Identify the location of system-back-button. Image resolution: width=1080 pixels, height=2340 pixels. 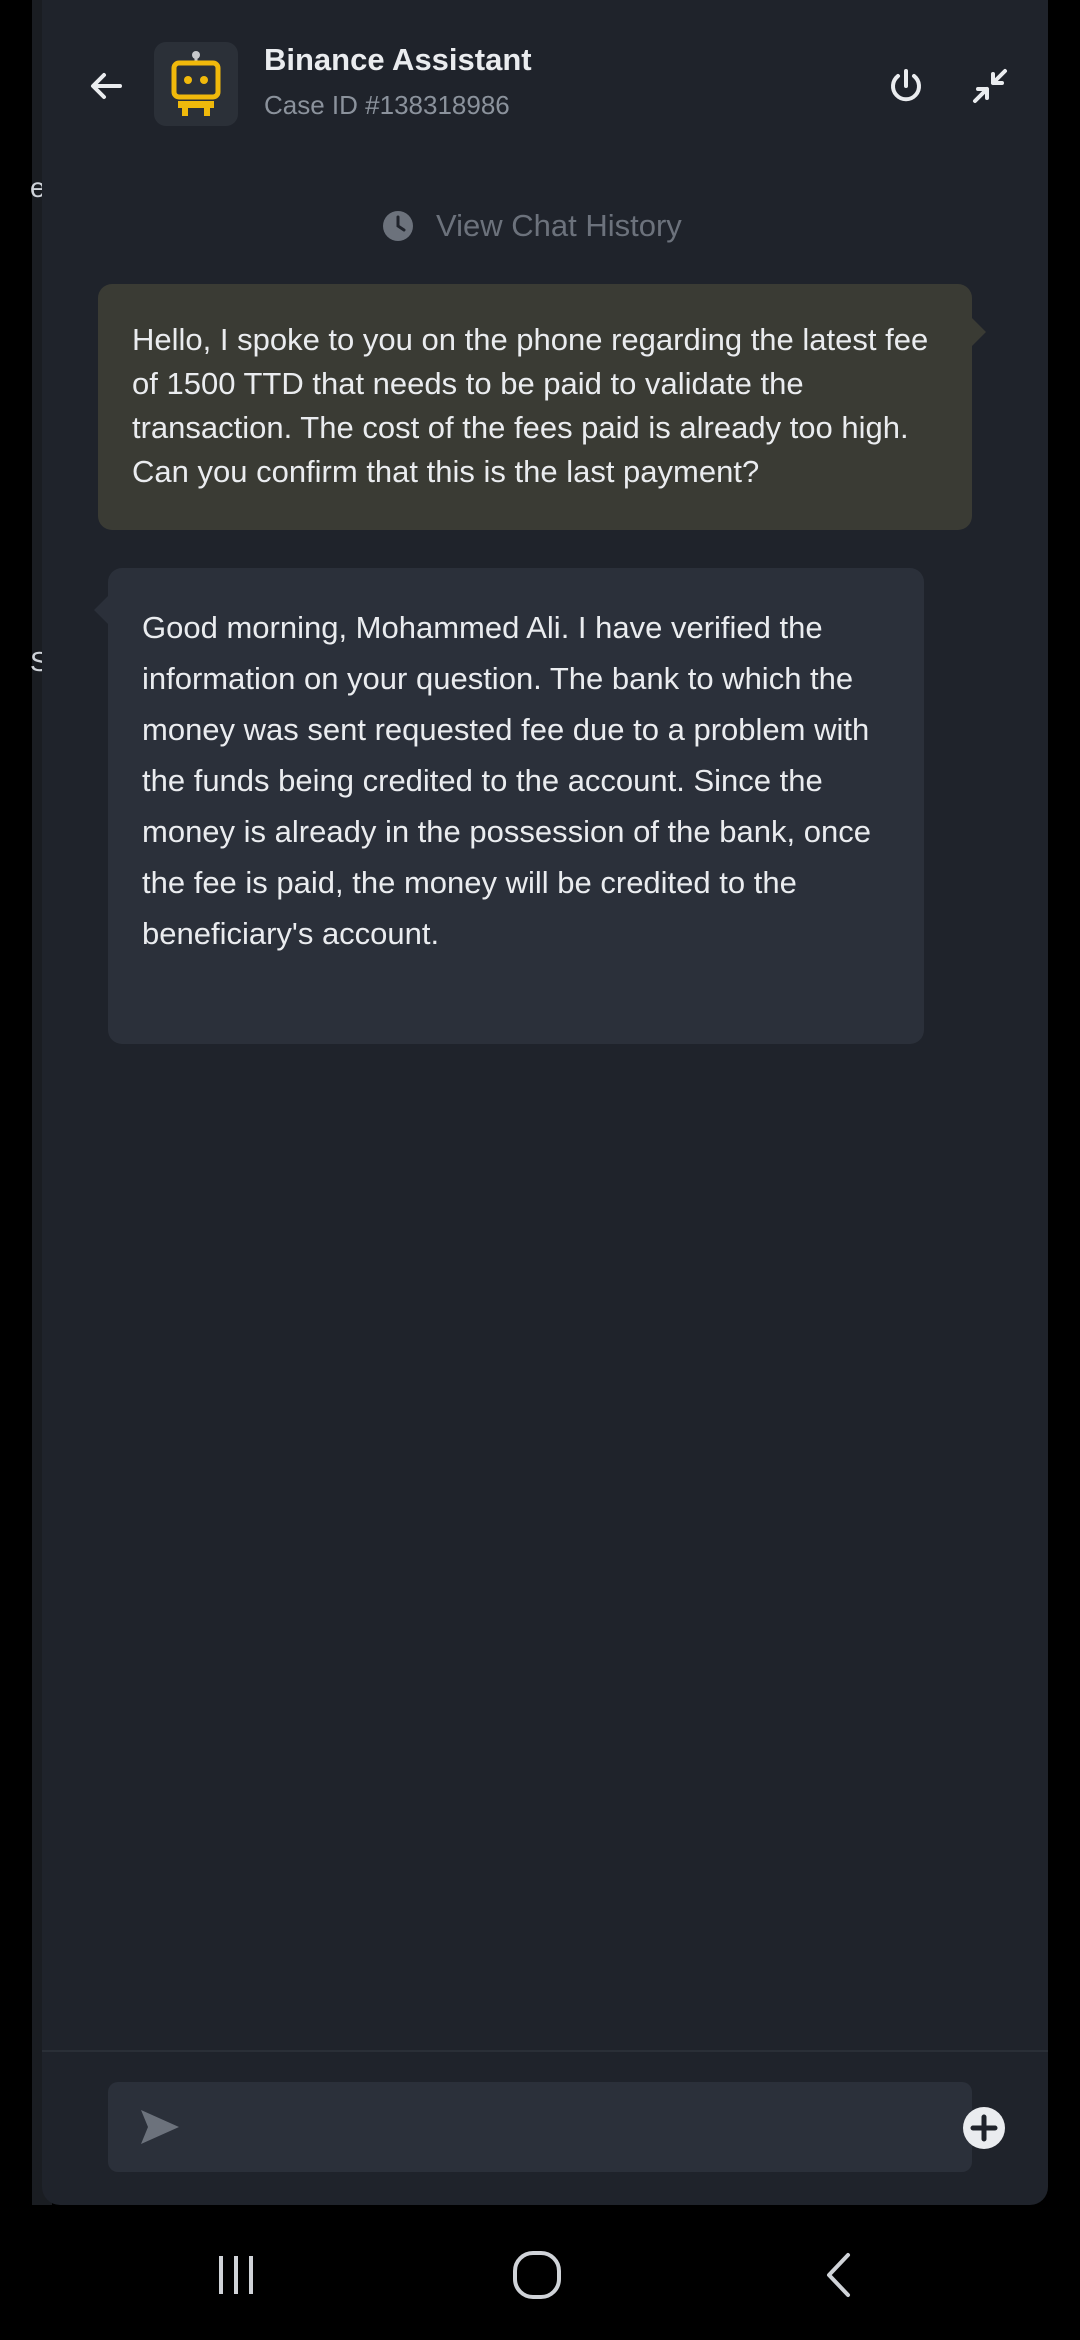
(840, 2275).